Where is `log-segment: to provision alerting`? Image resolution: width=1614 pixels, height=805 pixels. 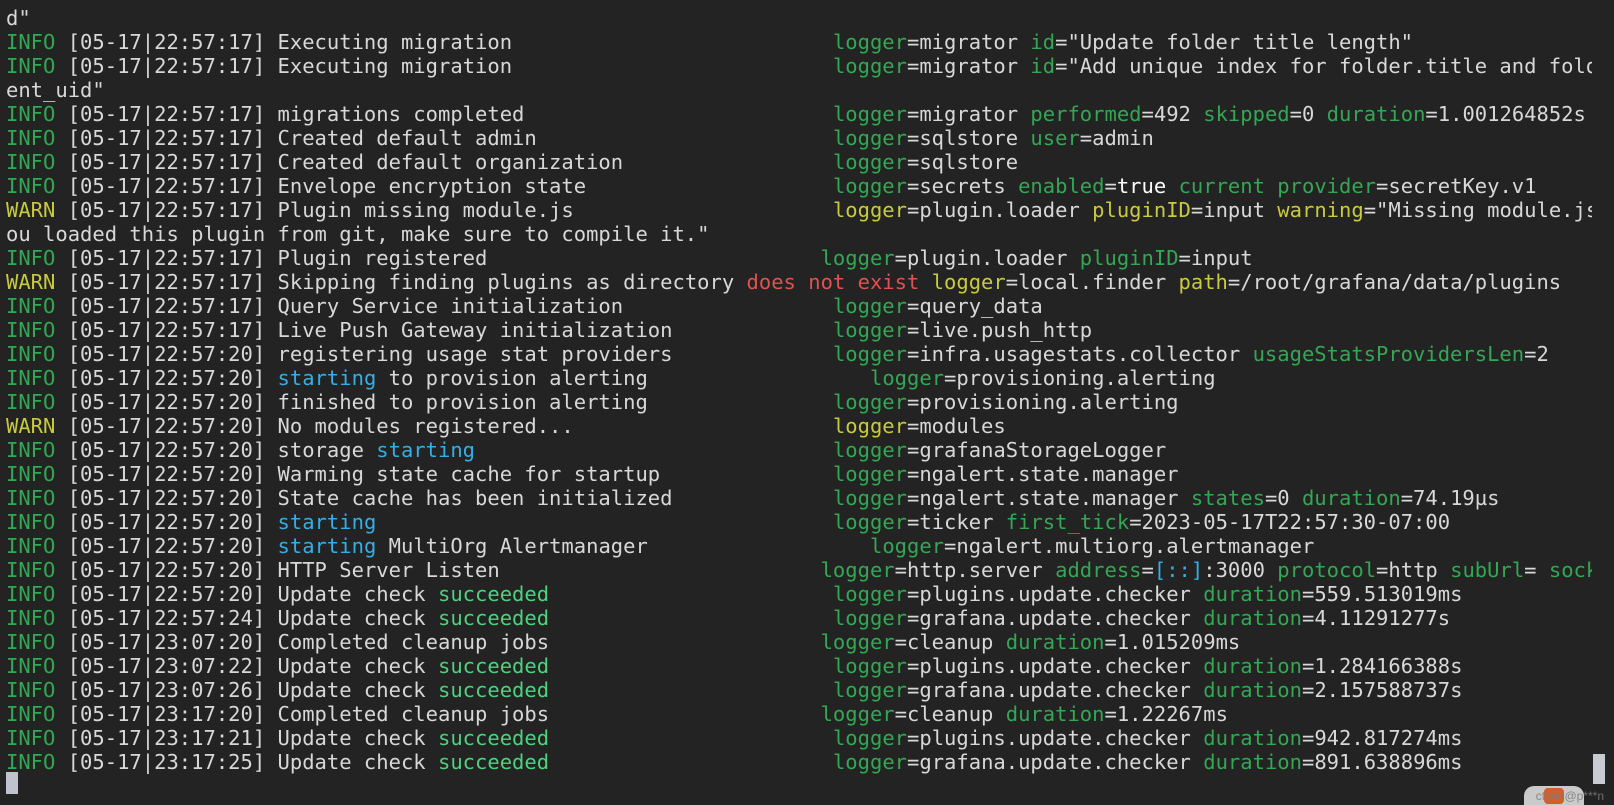
log-segment: to provision alerting is located at coordinates (623, 378).